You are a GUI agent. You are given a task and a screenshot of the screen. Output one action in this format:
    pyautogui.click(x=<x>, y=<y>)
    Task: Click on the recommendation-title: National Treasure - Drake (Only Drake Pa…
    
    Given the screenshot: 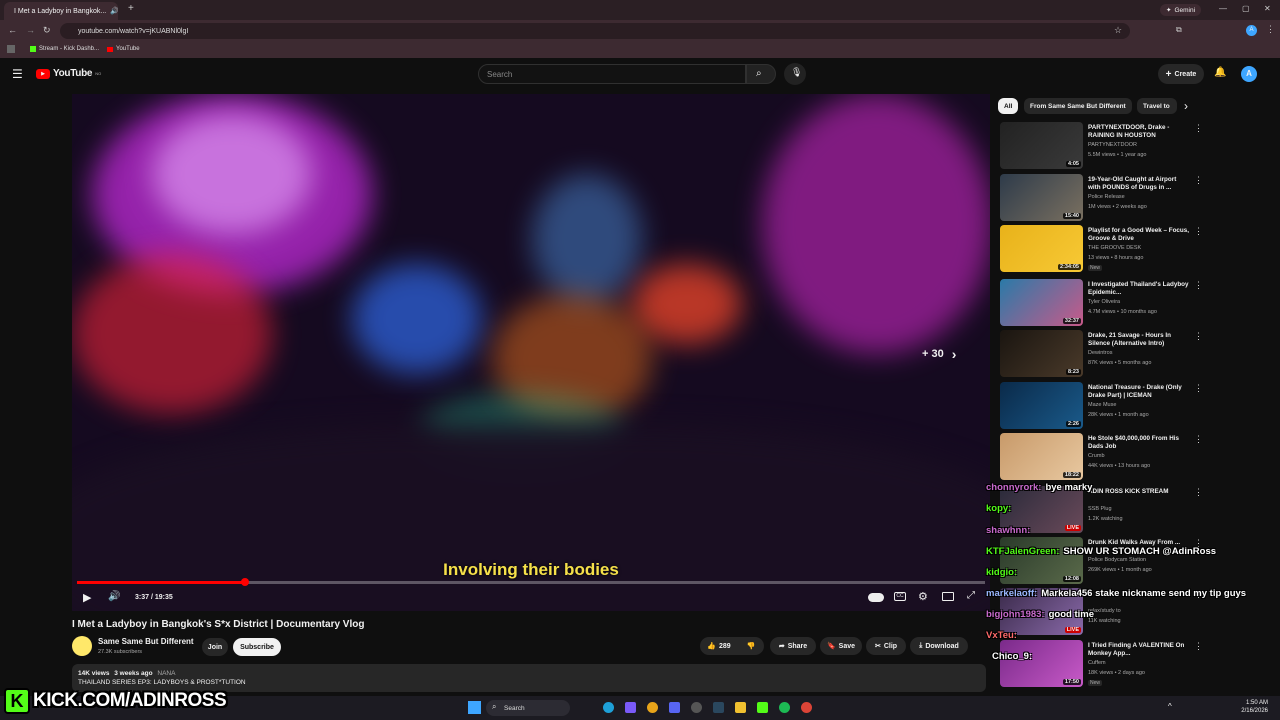 What is the action you would take?
    pyautogui.click(x=1139, y=392)
    